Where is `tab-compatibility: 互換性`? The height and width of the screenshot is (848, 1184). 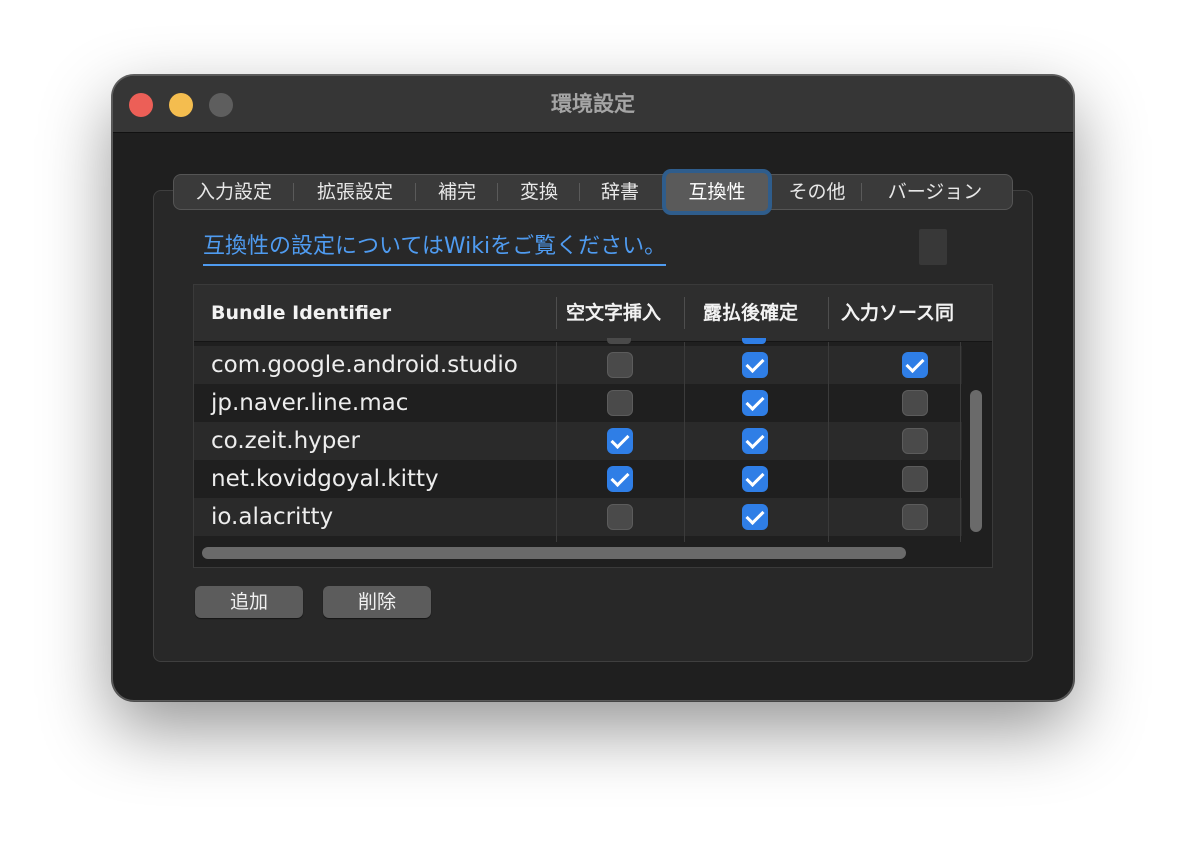 tab-compatibility: 互換性 is located at coordinates (717, 192).